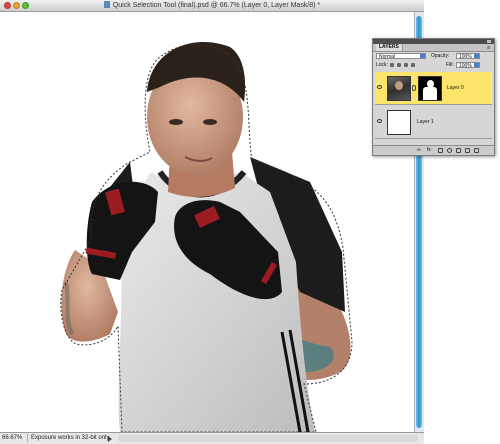 The height and width of the screenshot is (444, 500). What do you see at coordinates (433, 48) in the screenshot?
I see `panel-tabbar: LAYERS ≡` at bounding box center [433, 48].